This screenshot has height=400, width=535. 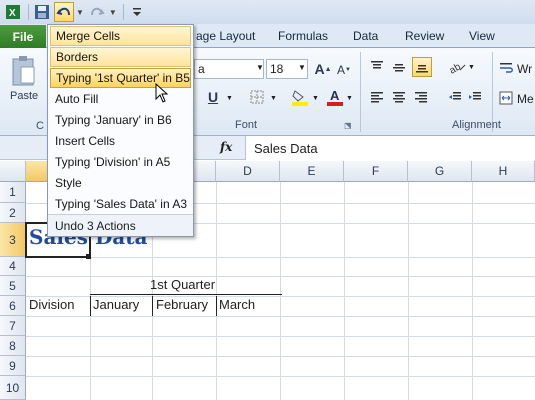 What do you see at coordinates (52, 304) in the screenshot?
I see `cell-a6: Division` at bounding box center [52, 304].